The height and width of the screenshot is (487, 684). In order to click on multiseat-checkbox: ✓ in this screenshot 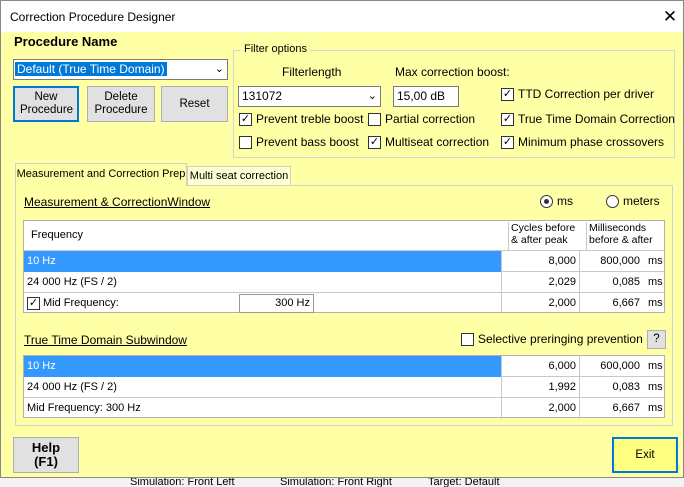, I will do `click(374, 142)`.